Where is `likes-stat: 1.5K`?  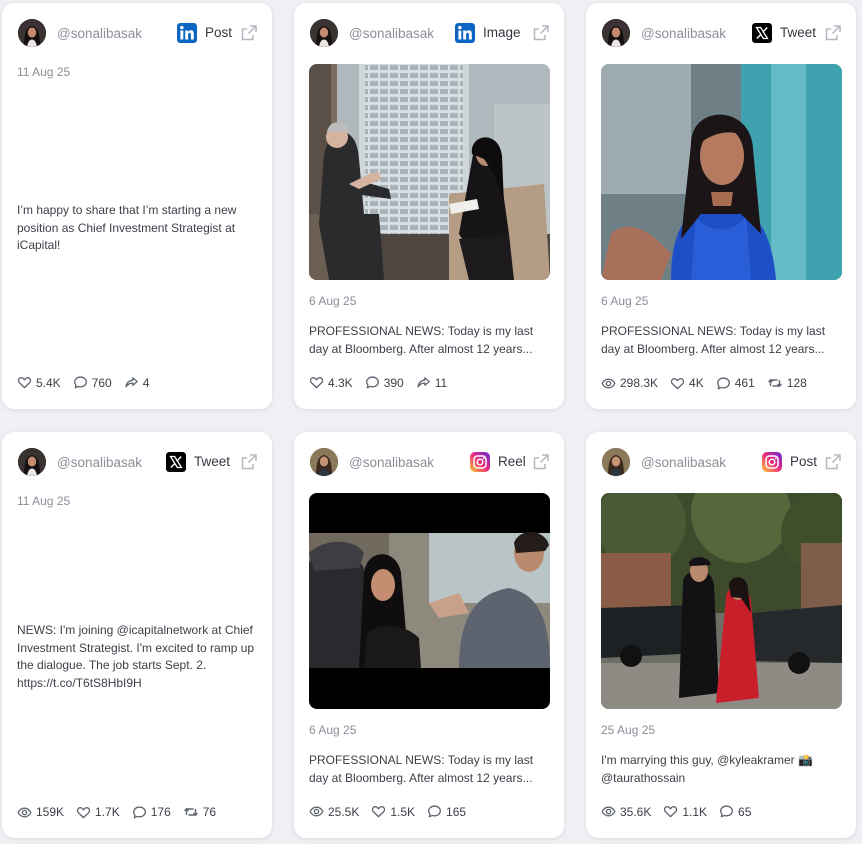
likes-stat: 1.5K is located at coordinates (393, 811).